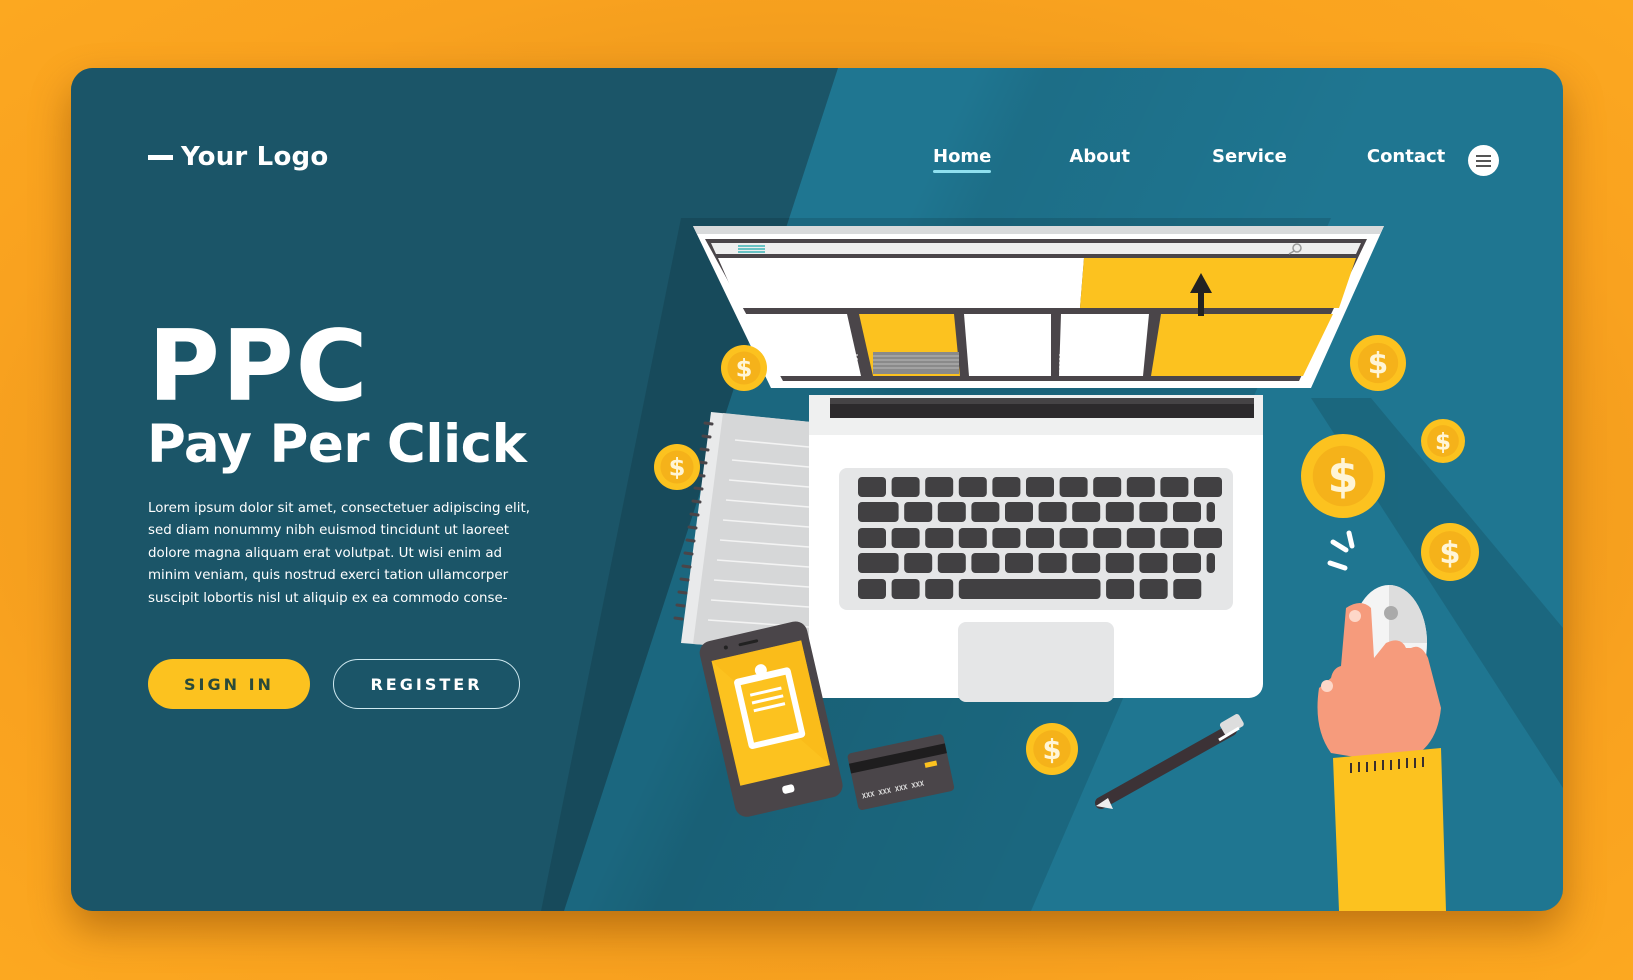  I want to click on logo-mark-icon, so click(160, 157).